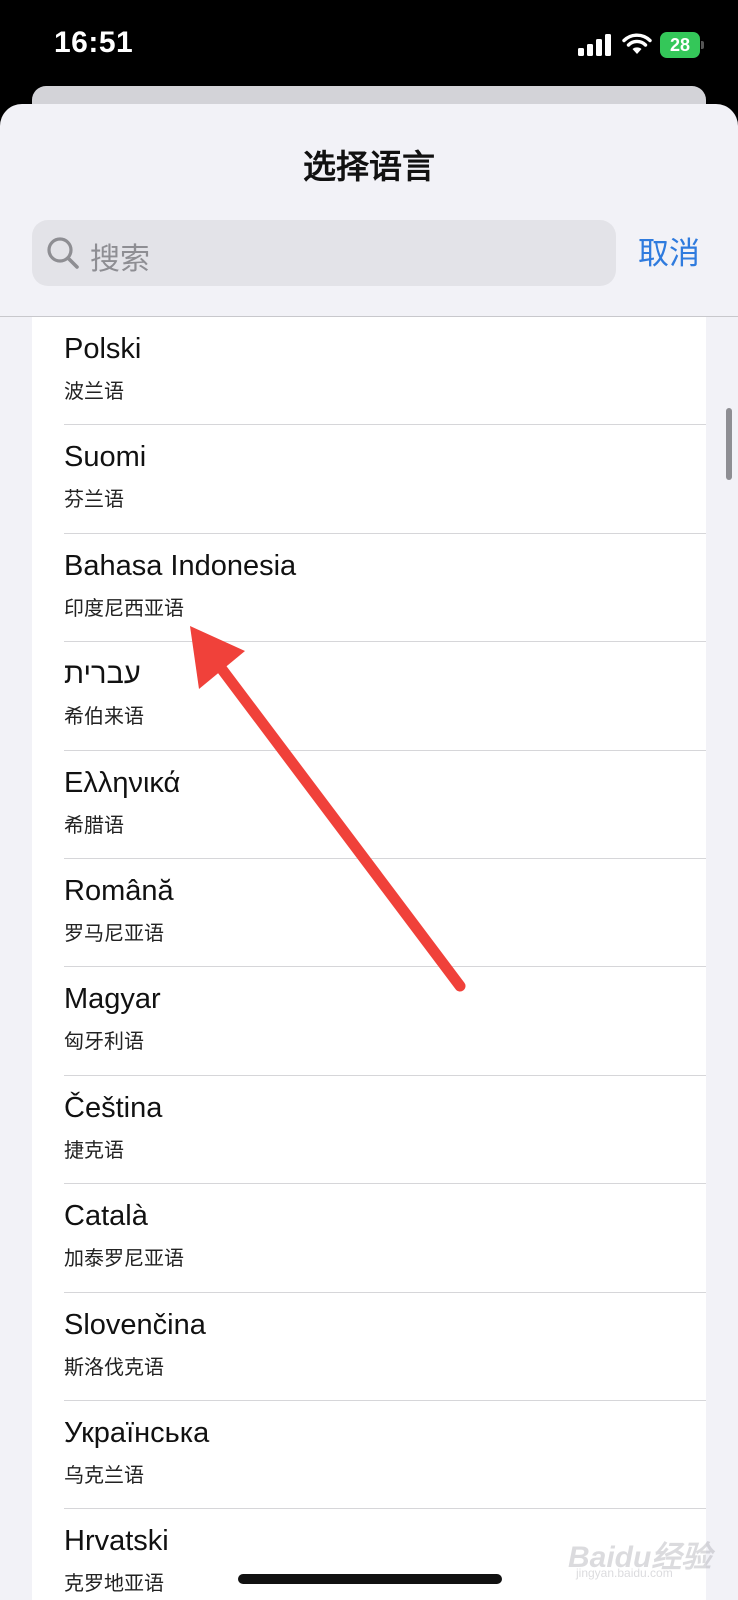  I want to click on battery-level: 28, so click(680, 45).